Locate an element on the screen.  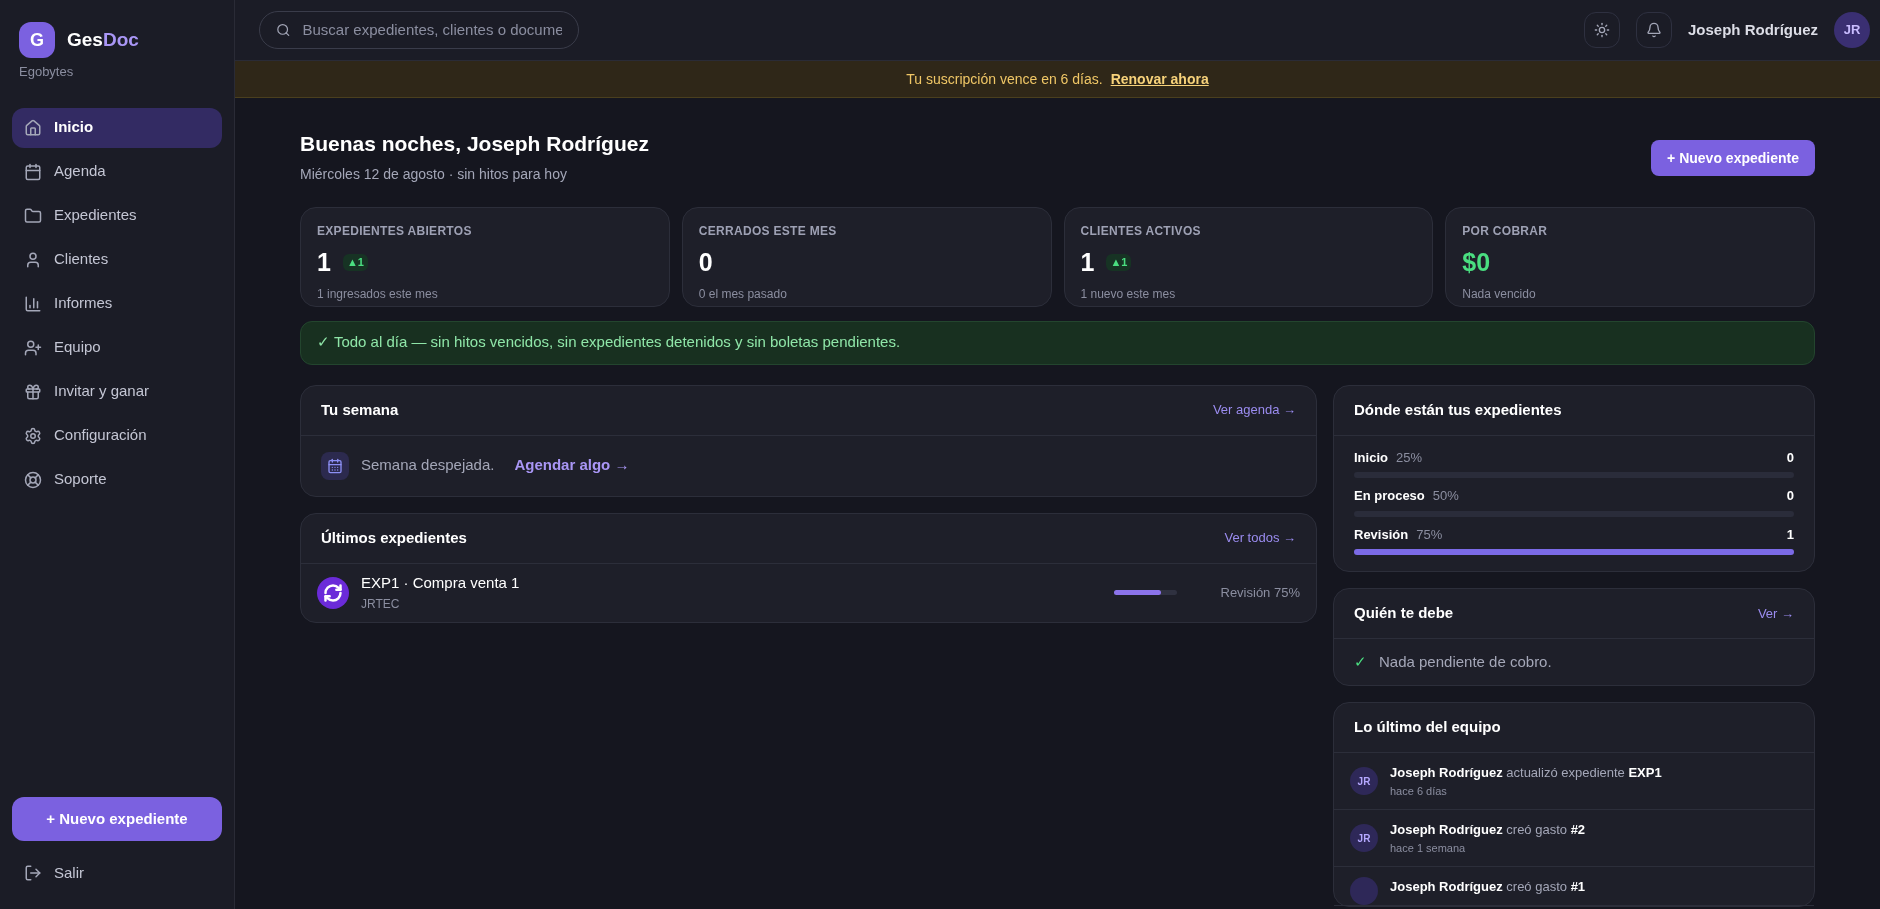
stage-percent: 50% is located at coordinates (1445, 496).